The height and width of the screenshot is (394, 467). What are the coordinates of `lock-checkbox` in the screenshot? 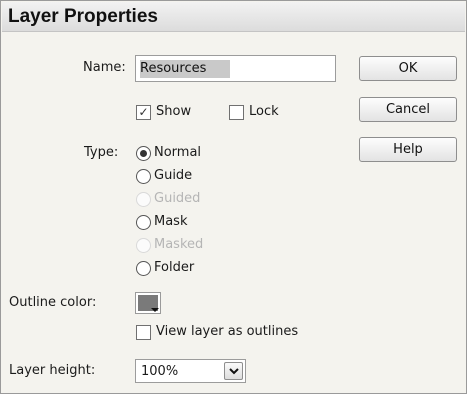 It's located at (236, 112).